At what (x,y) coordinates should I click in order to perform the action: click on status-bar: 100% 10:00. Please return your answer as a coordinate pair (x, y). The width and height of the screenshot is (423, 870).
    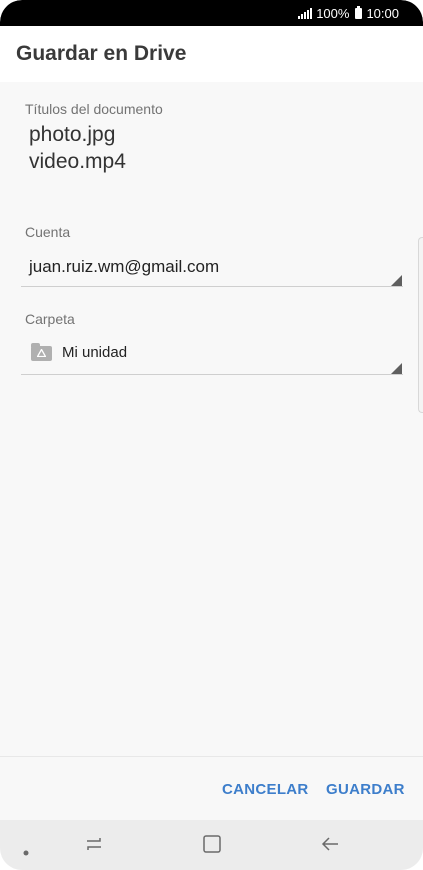
    Looking at the image, I should click on (211, 13).